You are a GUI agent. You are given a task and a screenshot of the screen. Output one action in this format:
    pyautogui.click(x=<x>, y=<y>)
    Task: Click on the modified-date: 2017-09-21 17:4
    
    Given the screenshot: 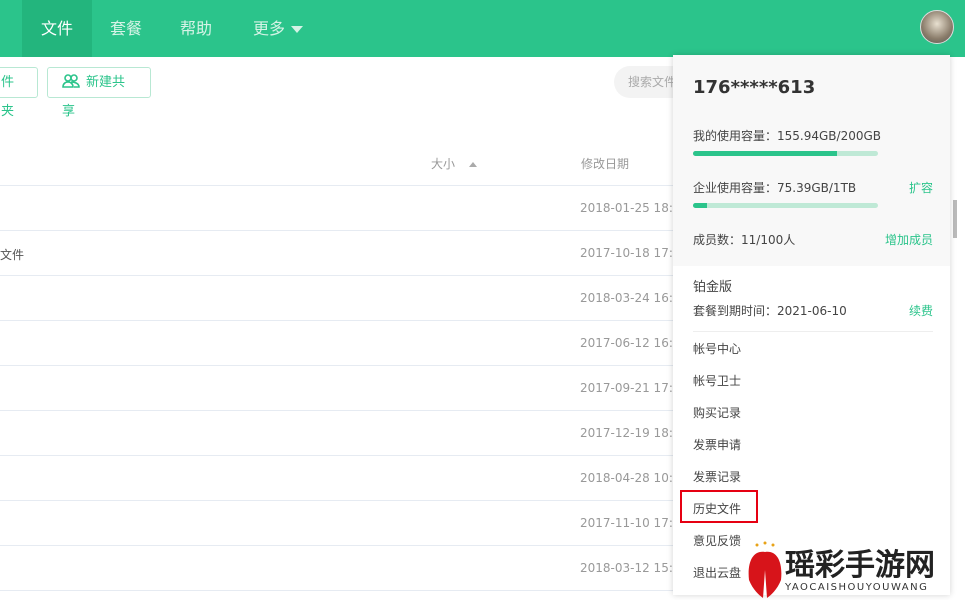 What is the action you would take?
    pyautogui.click(x=630, y=388)
    